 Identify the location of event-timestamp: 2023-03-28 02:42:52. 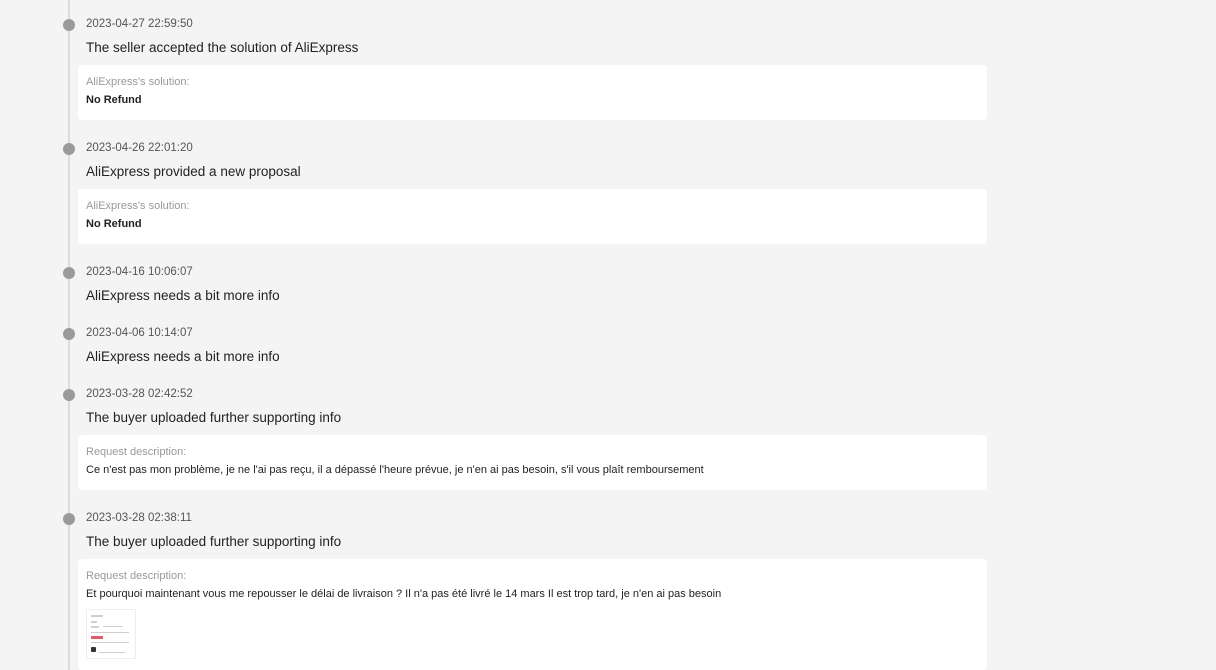
(139, 394).